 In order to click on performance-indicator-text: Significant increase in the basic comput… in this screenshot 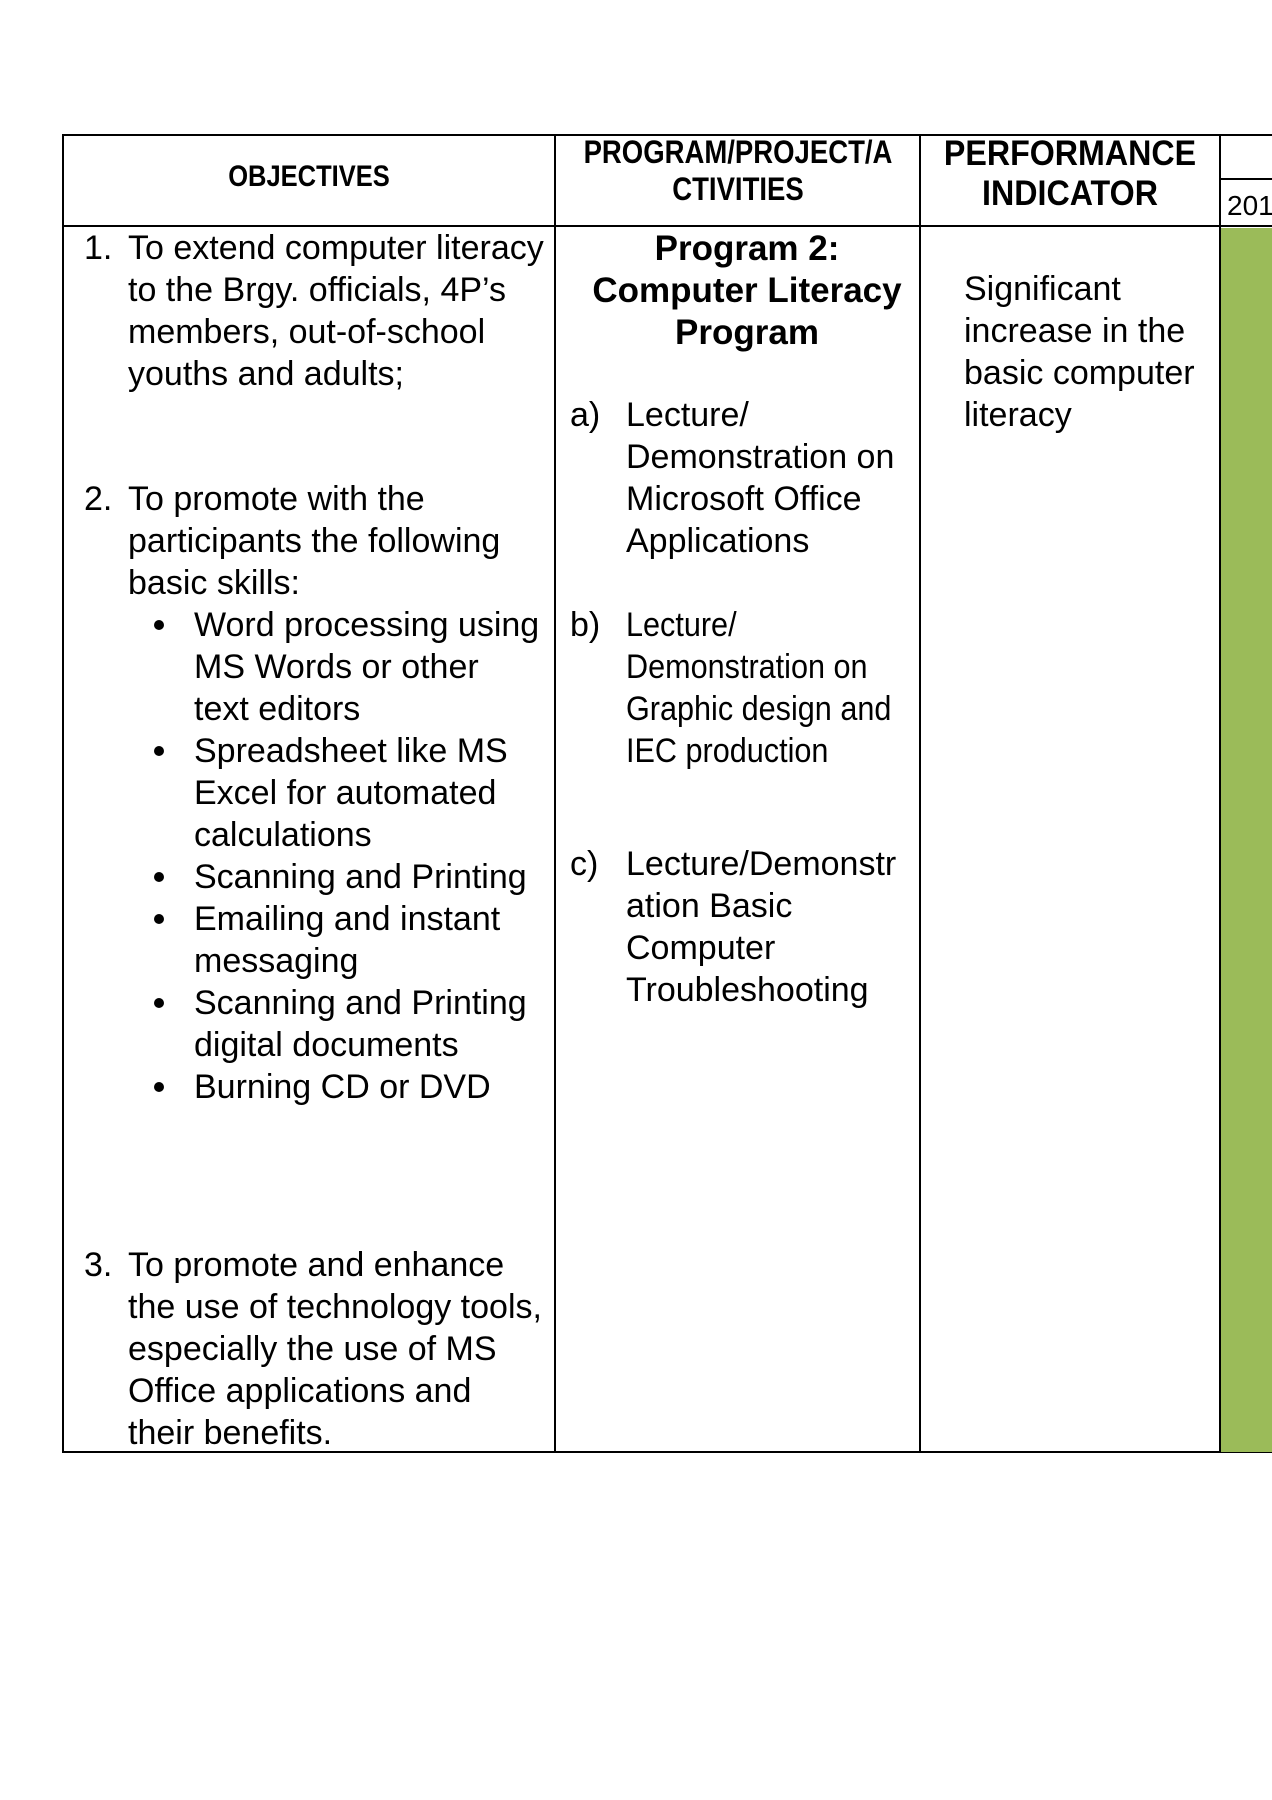, I will do `click(1079, 352)`.